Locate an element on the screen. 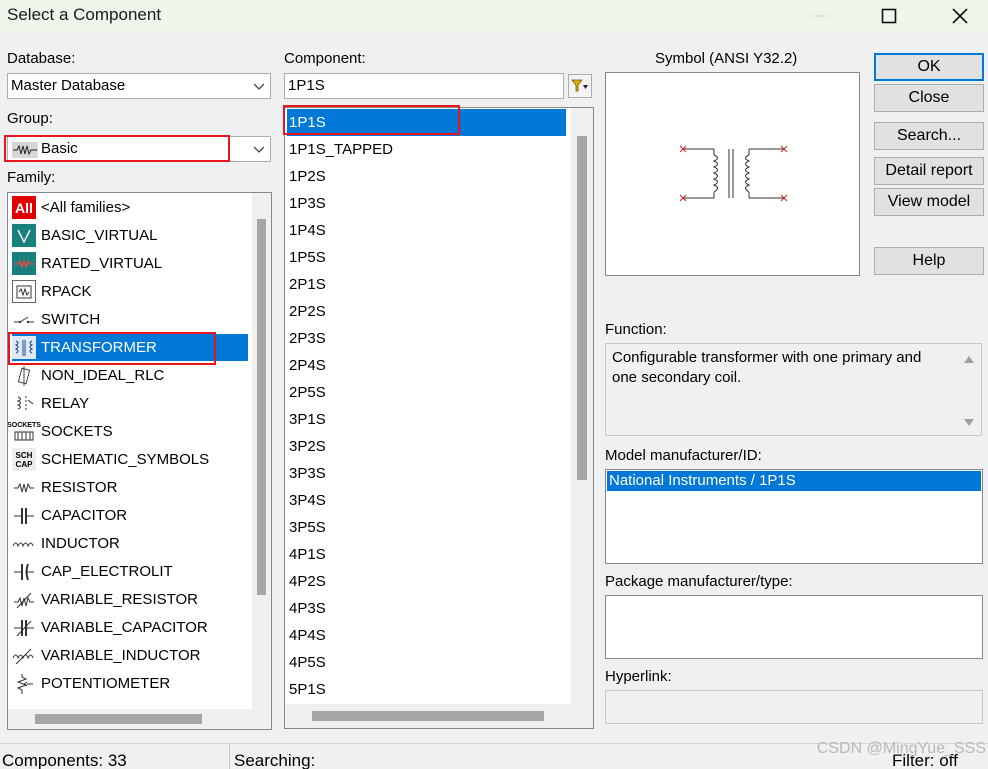 Image resolution: width=988 pixels, height=769 pixels. family-item-label: VARIABLE_INDUCTOR is located at coordinates (121, 655).